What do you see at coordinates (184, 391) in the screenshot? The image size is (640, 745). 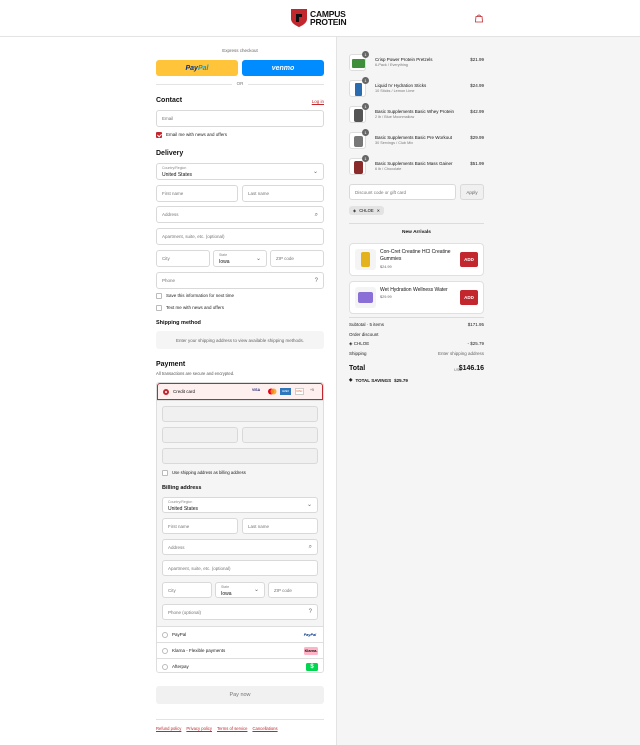 I see `credit-card-label: Credit card` at bounding box center [184, 391].